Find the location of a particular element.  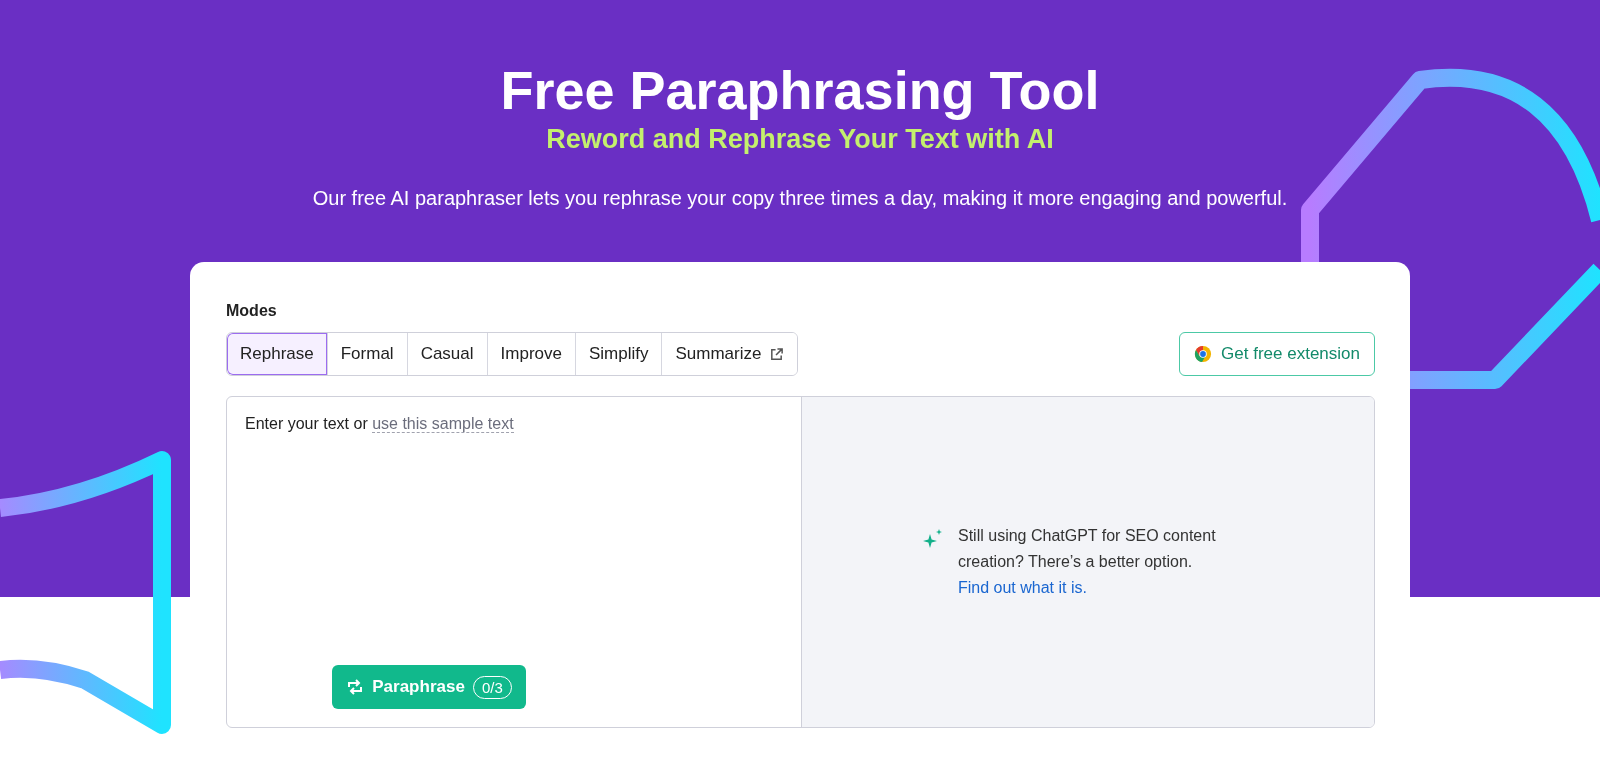

sample-text-link: use this sample text is located at coordinates (443, 424).